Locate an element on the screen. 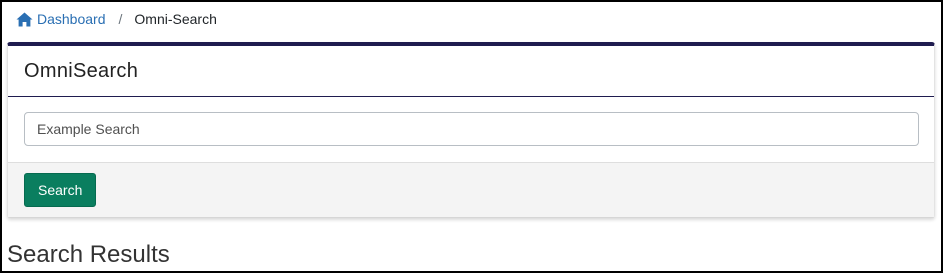 The width and height of the screenshot is (943, 273). breadcrumb-dashboard-label: Dashboard is located at coordinates (71, 19).